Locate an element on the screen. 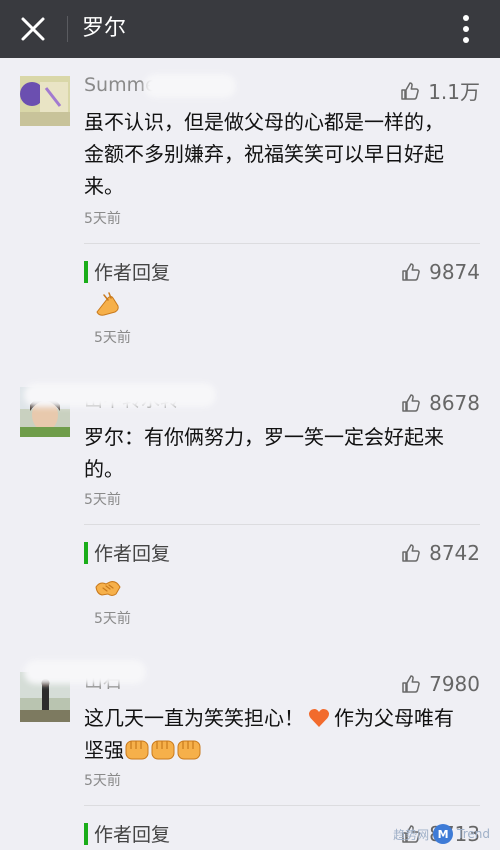 This screenshot has width=500, height=850. comment-text-part: 这几天一直为笑笑担心！ is located at coordinates (194, 718).